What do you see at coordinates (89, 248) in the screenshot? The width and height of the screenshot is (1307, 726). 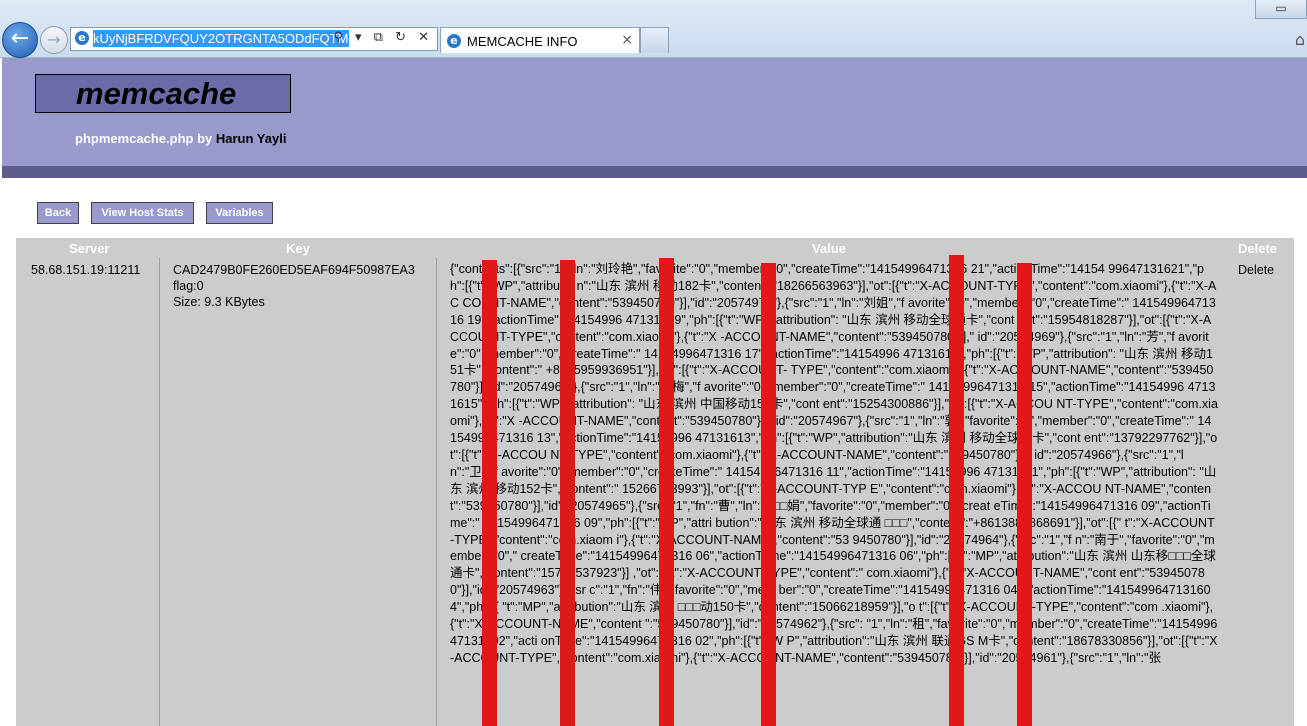 I see `header-server: Server` at bounding box center [89, 248].